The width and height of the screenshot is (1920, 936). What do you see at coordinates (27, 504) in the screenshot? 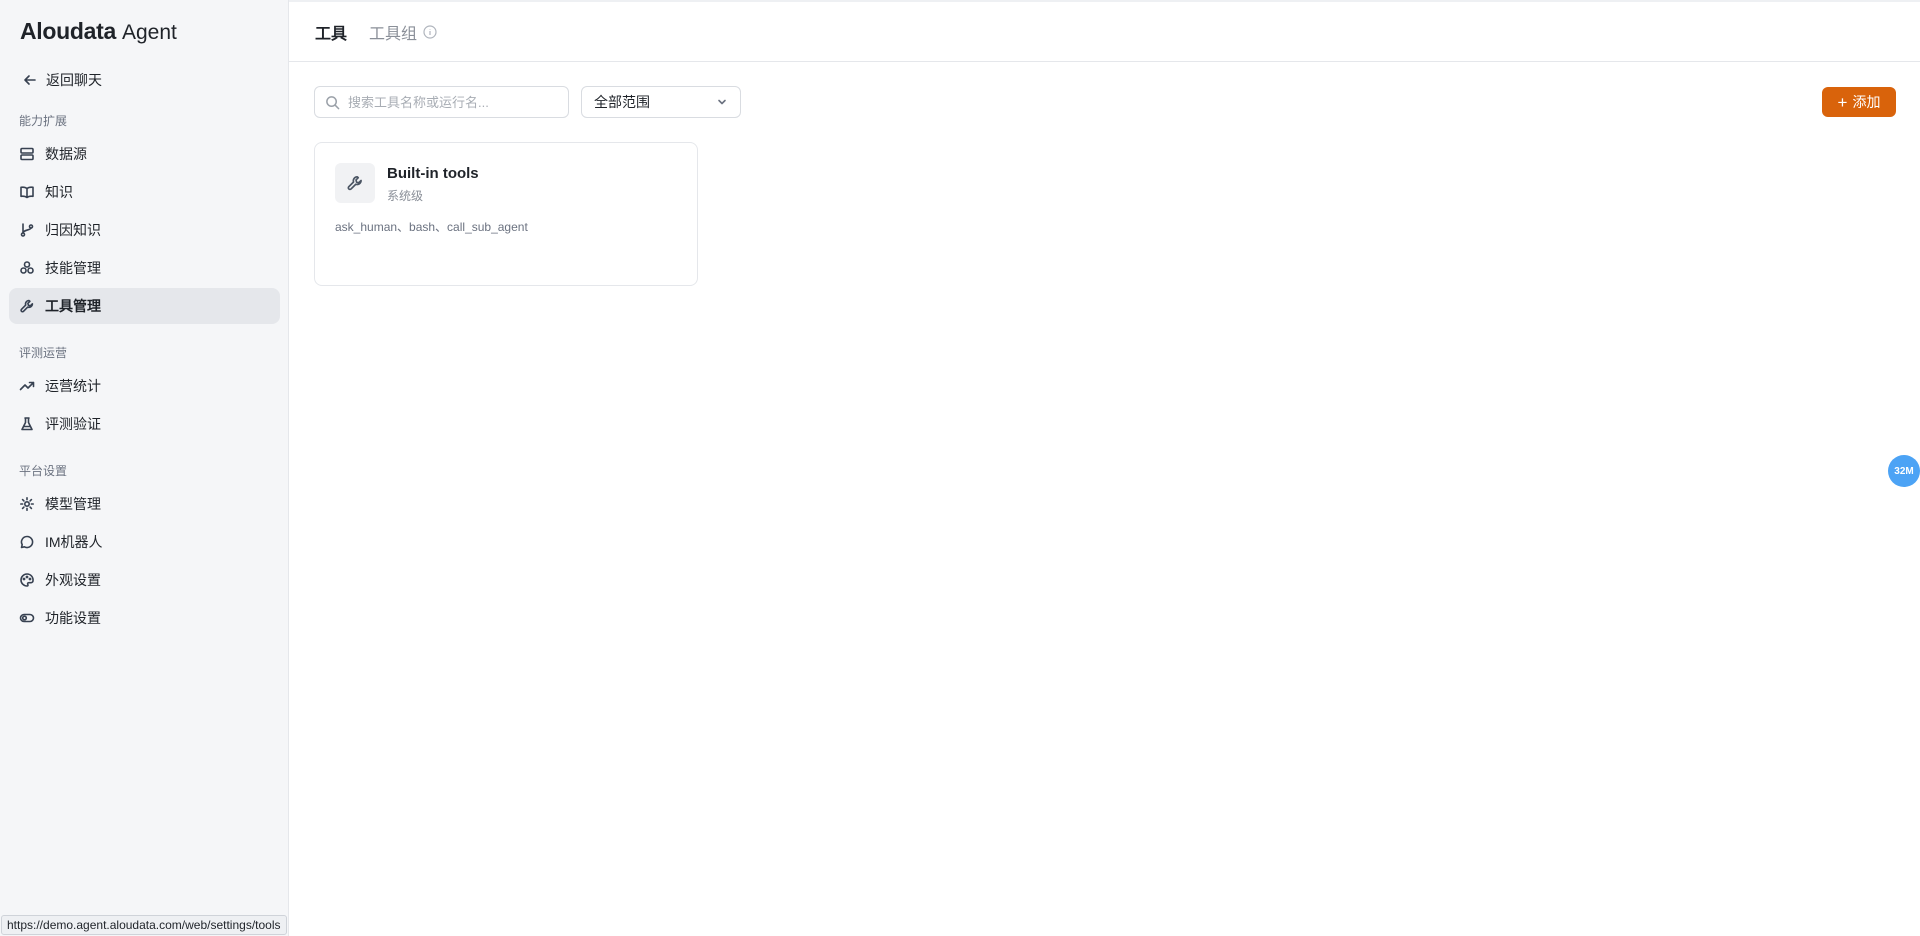
I see `gear-icon` at bounding box center [27, 504].